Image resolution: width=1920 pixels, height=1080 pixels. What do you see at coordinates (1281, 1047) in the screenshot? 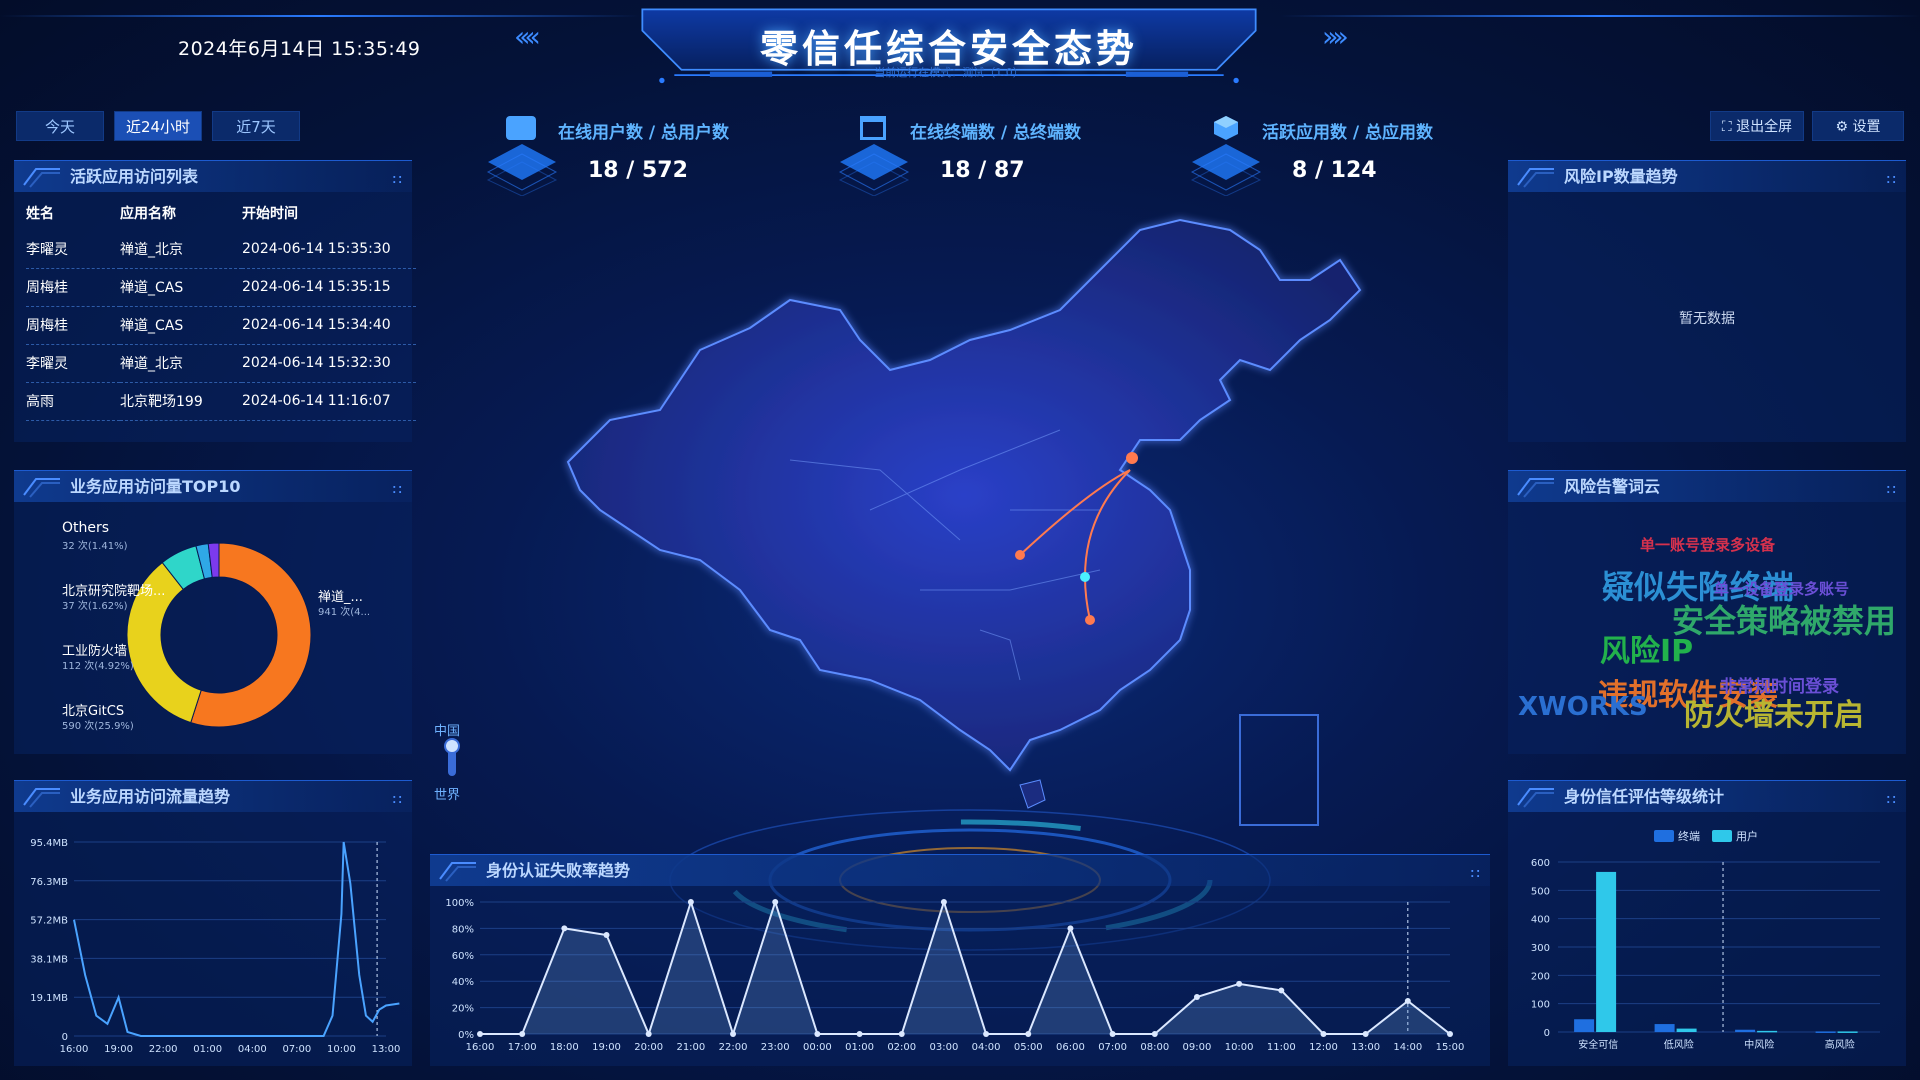
I see `x-tick-label: 11:00` at bounding box center [1281, 1047].